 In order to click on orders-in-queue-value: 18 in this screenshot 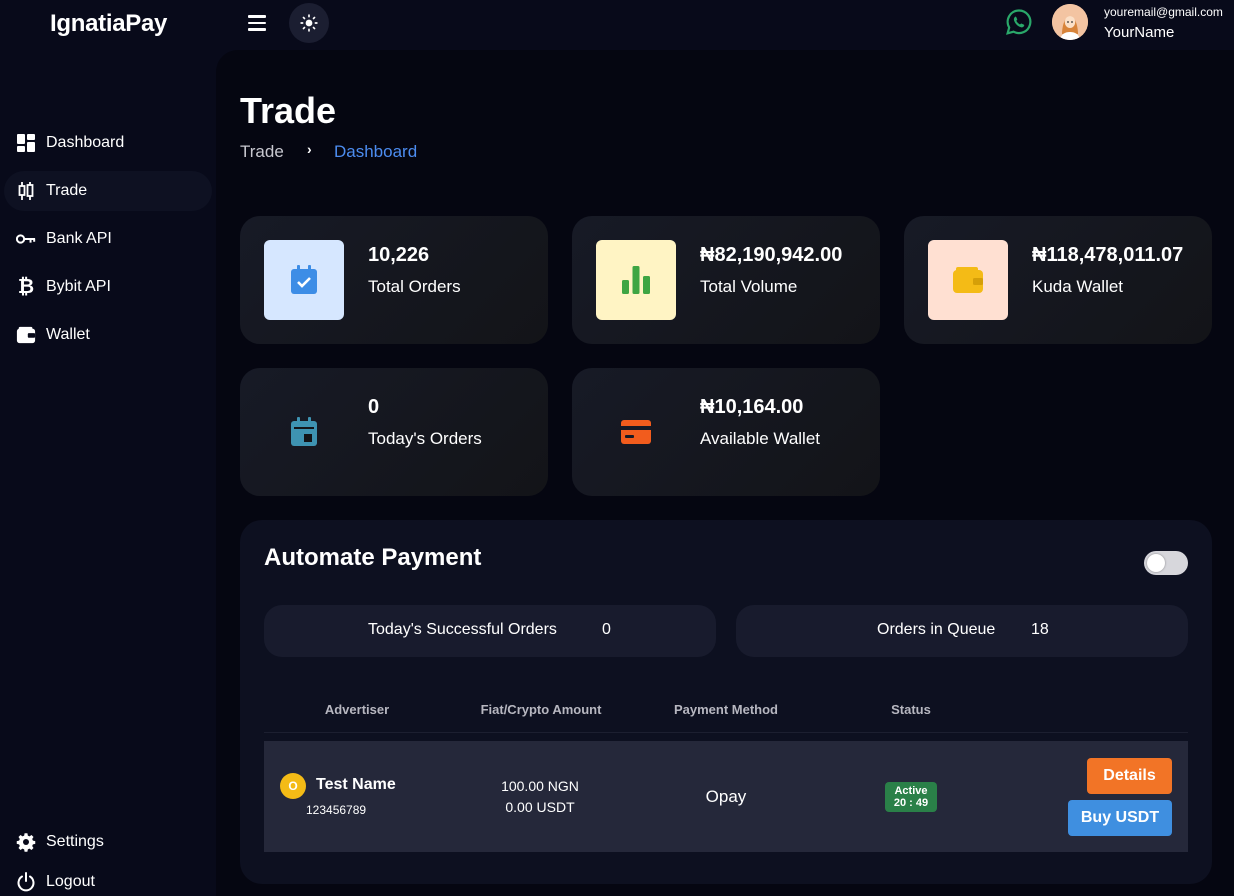, I will do `click(1040, 629)`.